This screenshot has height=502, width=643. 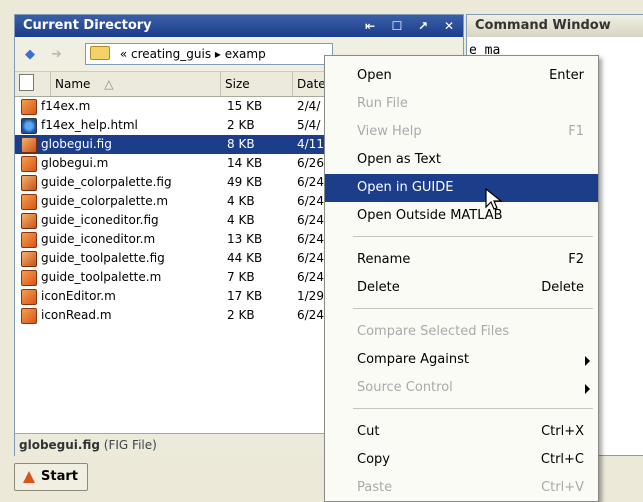 What do you see at coordinates (245, 239) in the screenshot?
I see `file-size: 13 KB` at bounding box center [245, 239].